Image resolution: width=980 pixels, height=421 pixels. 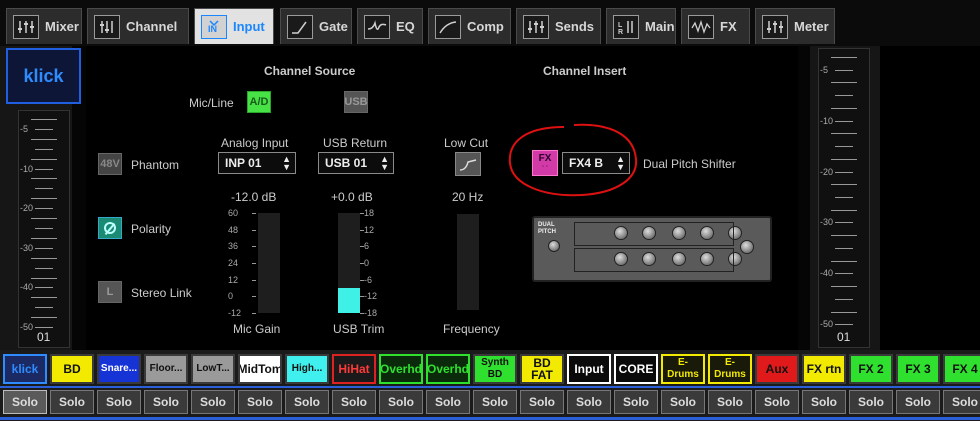 I want to click on channel-name-tile: FX 3, so click(x=918, y=369).